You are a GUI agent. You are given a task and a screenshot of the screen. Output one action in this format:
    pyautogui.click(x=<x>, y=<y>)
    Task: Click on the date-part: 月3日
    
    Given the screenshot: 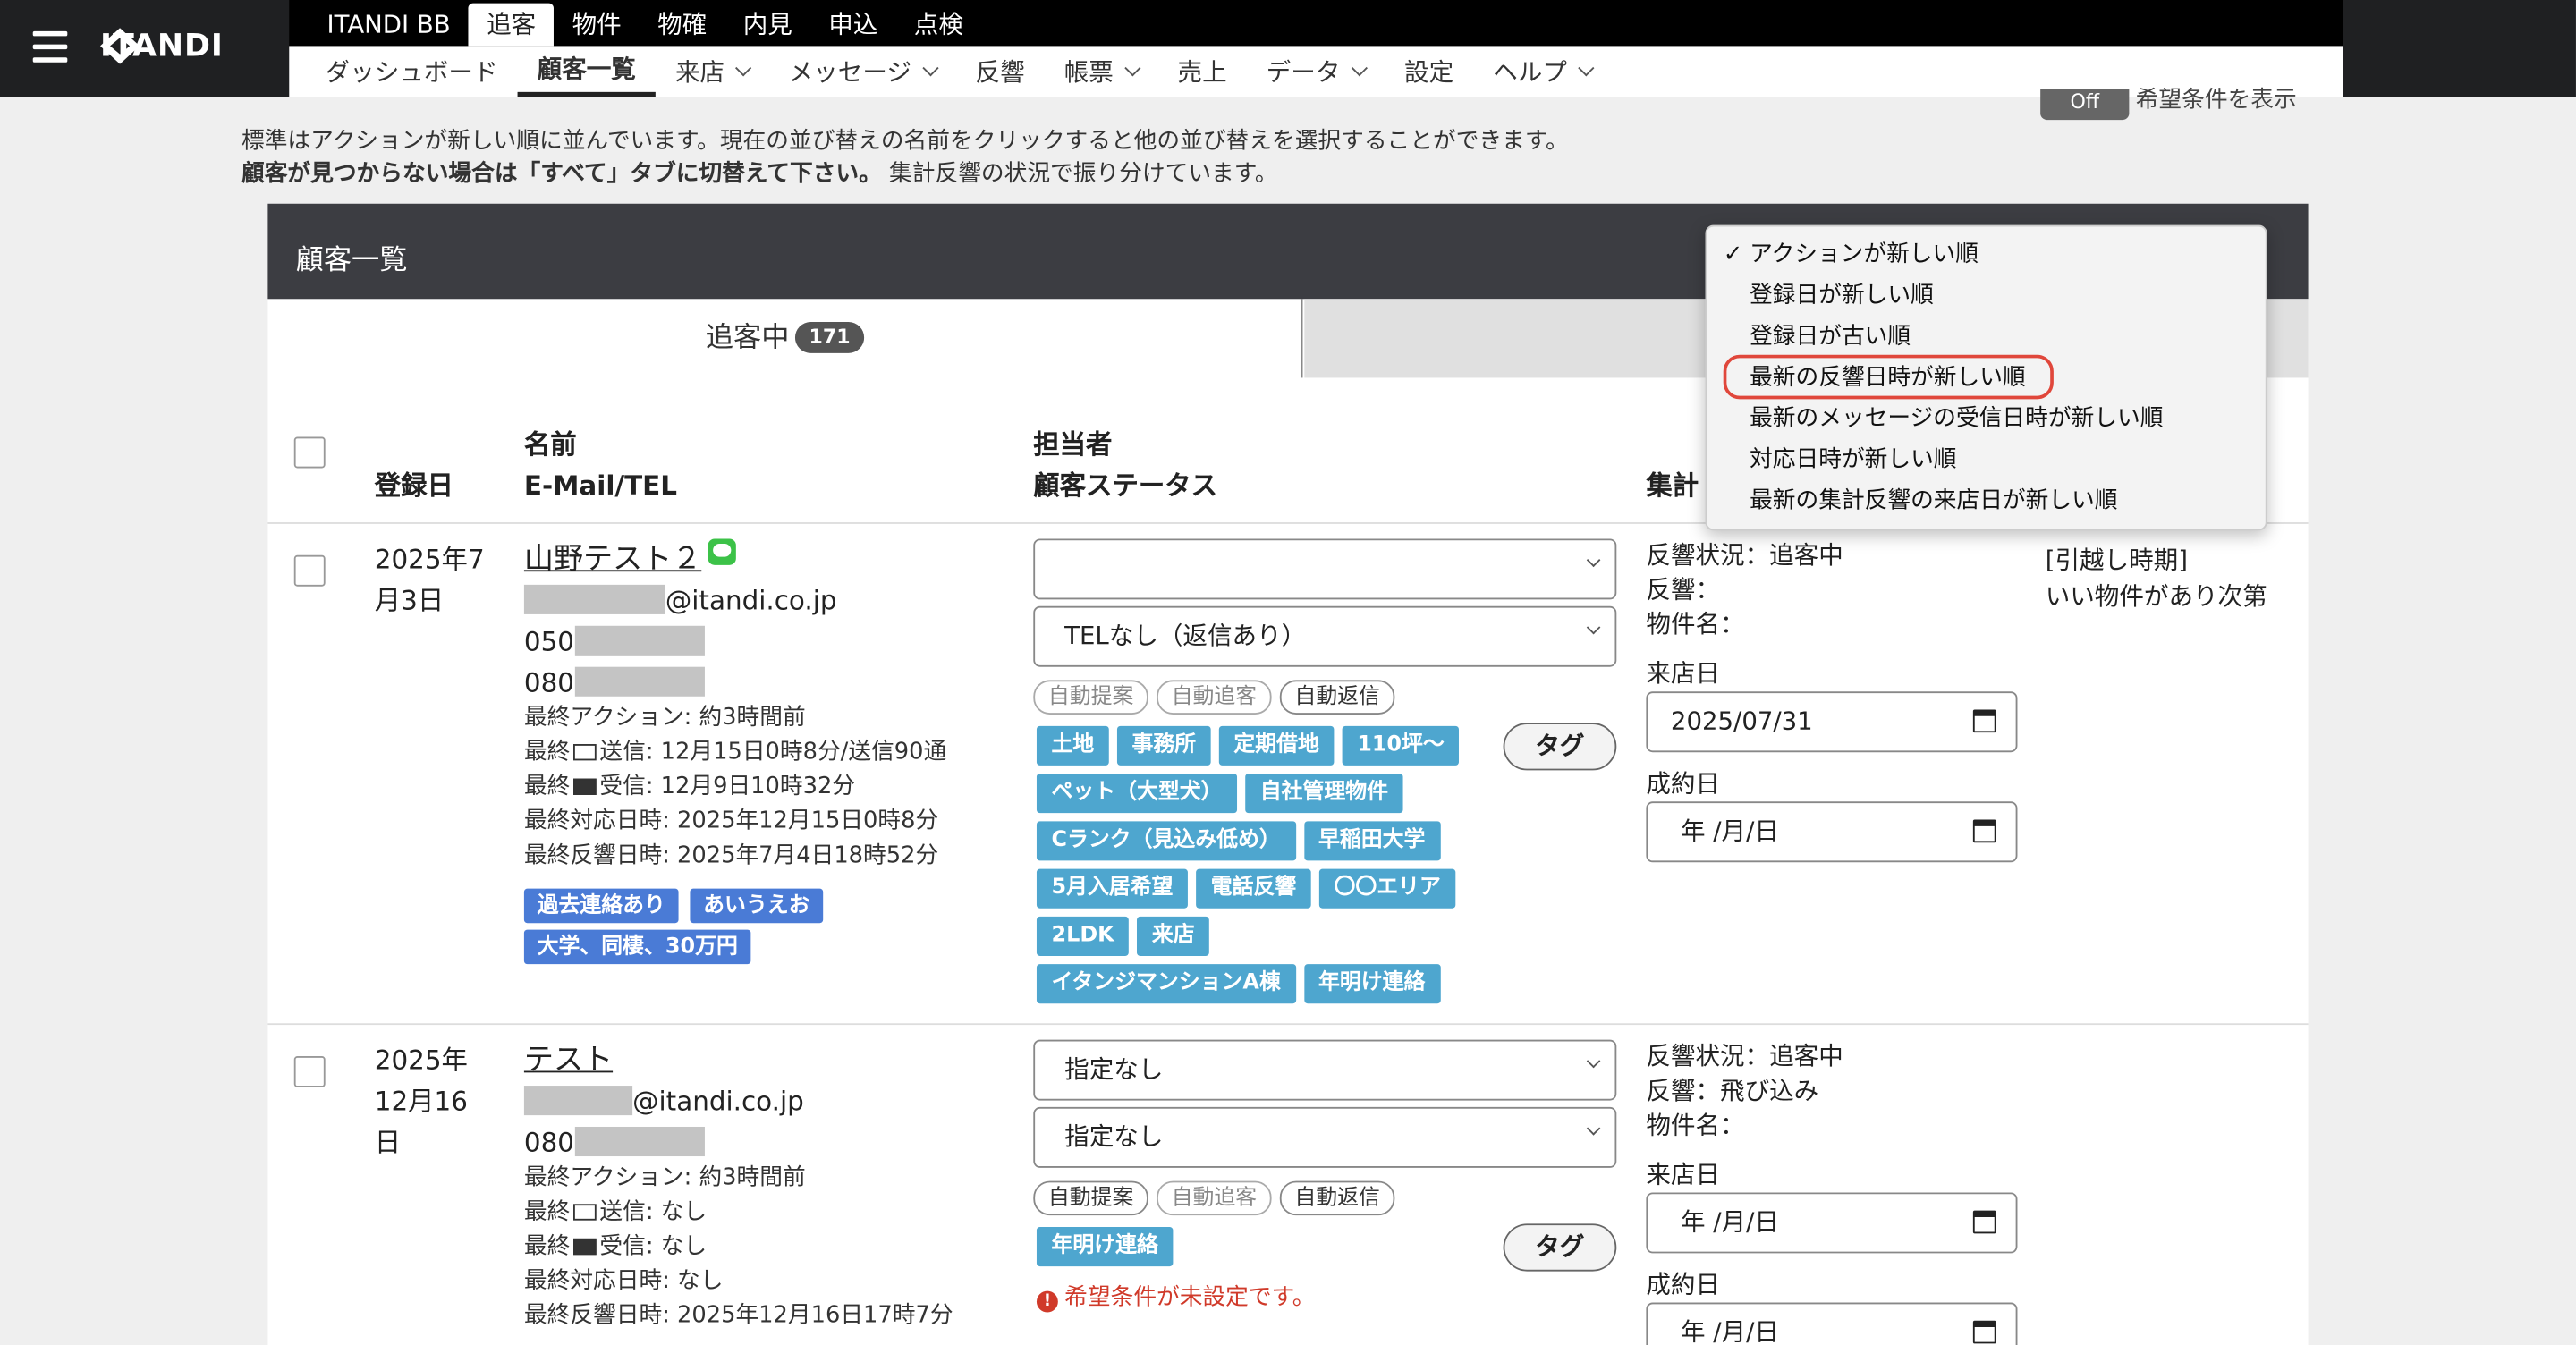 What is the action you would take?
    pyautogui.click(x=409, y=600)
    